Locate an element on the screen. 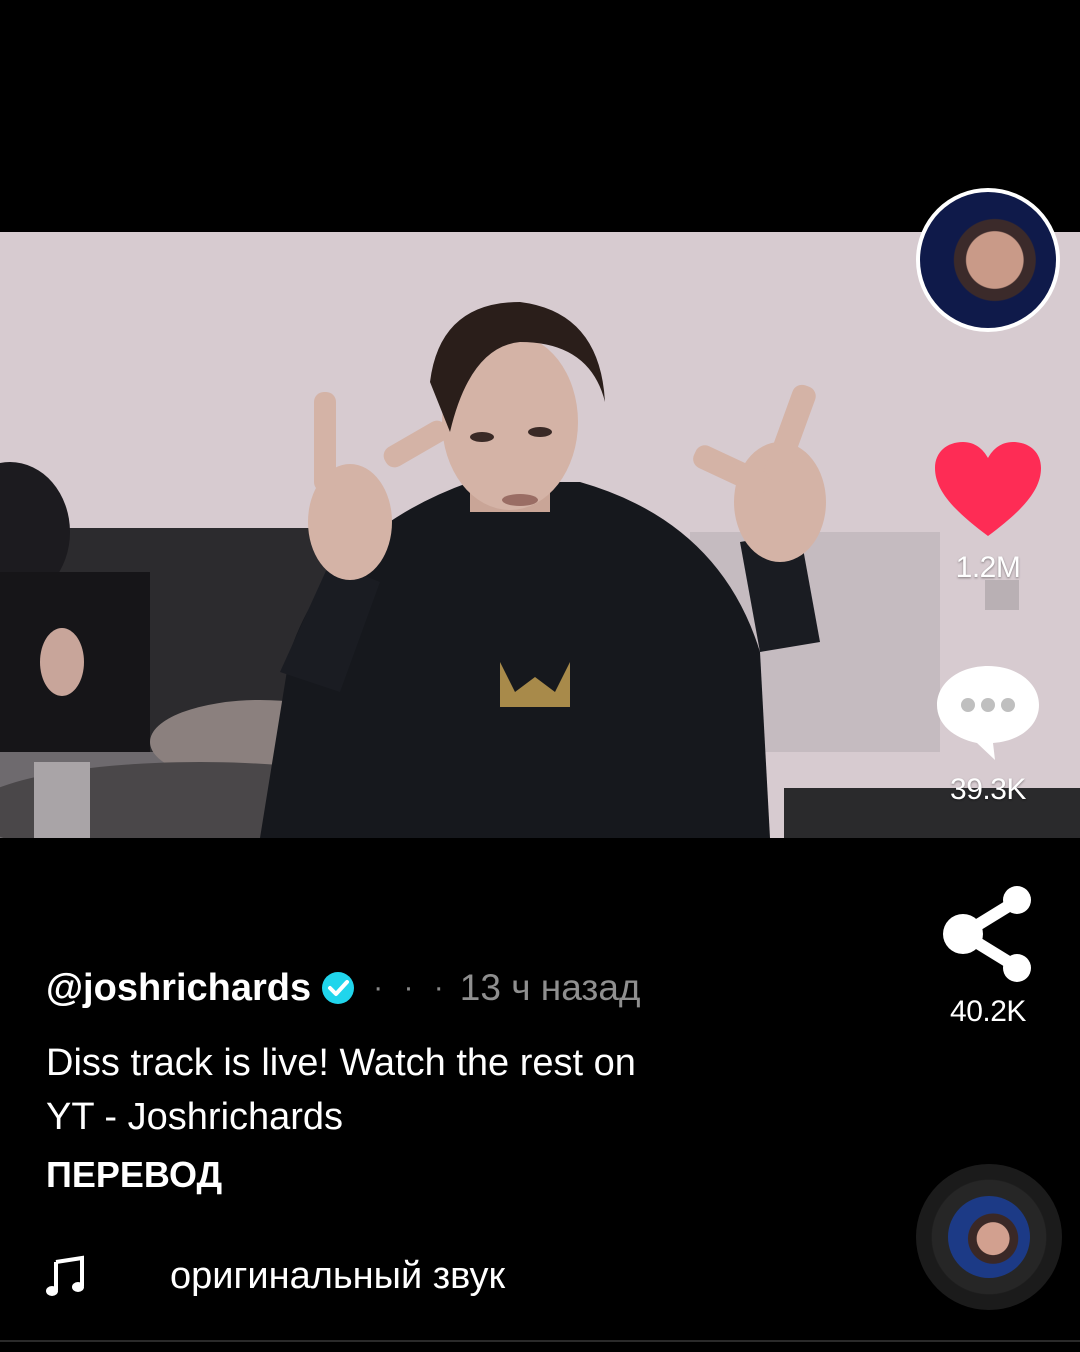 The width and height of the screenshot is (1080, 1352). sound-disc is located at coordinates (989, 1237).